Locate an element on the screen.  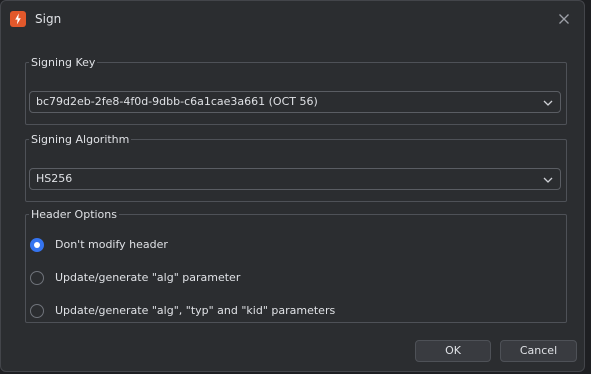
radio-label: Don't modify header is located at coordinates (111, 244).